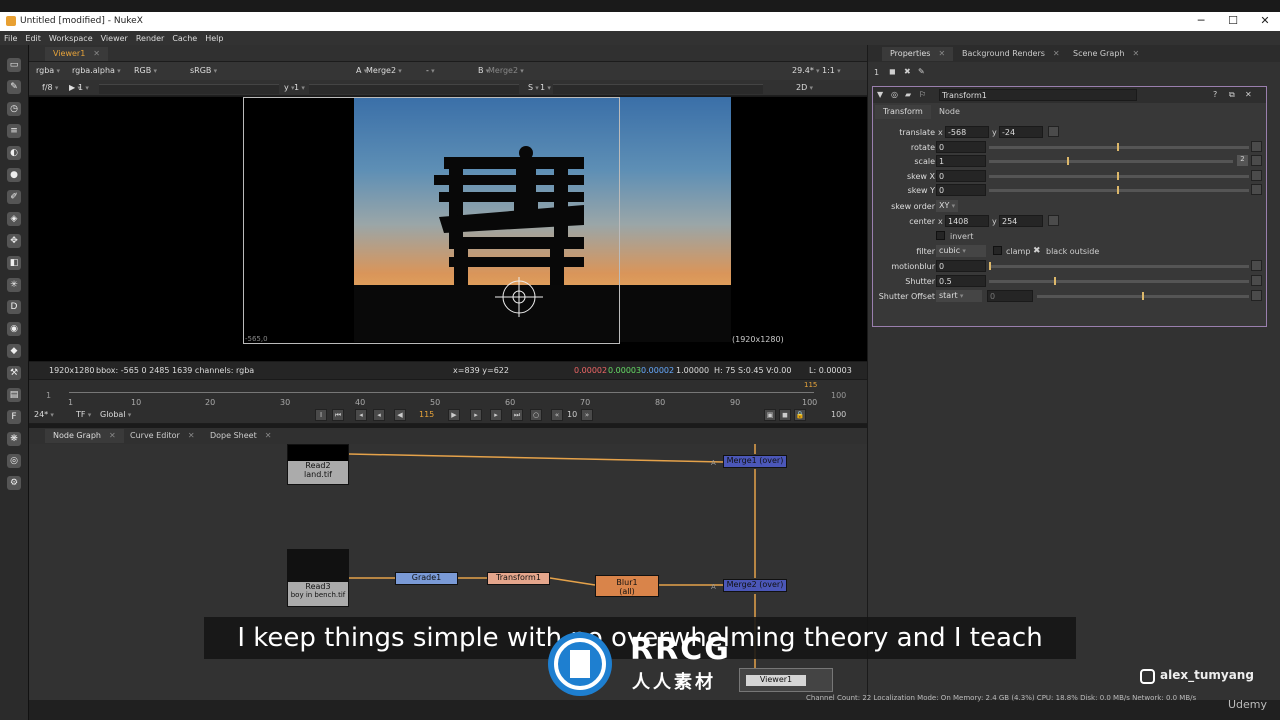  Describe the element at coordinates (1111, 161) in the screenshot. I see `scale-slider` at that location.